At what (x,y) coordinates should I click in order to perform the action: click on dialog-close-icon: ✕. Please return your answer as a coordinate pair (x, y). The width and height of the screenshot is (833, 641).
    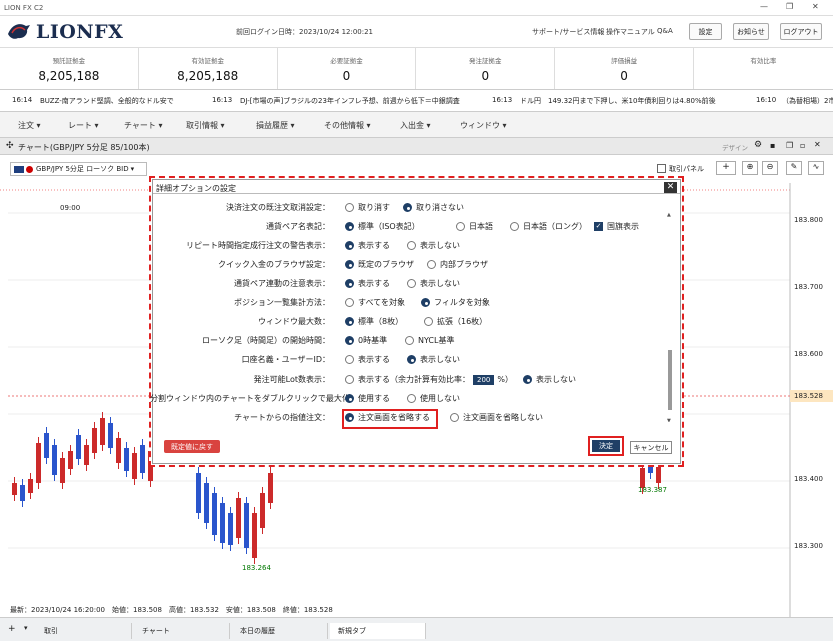
    Looking at the image, I should click on (670, 187).